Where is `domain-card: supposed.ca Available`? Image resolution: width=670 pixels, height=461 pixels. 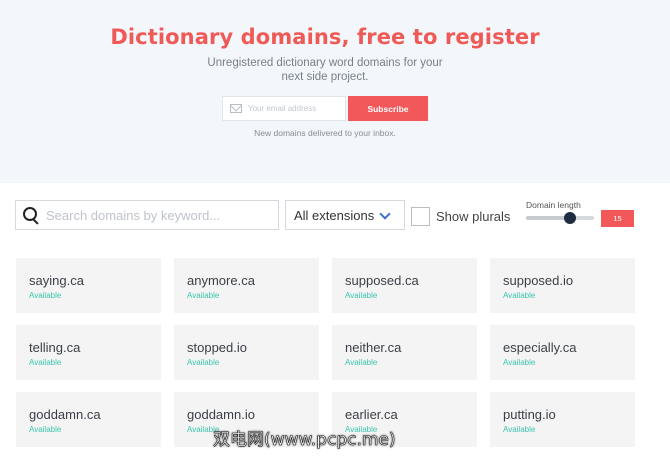 domain-card: supposed.ca Available is located at coordinates (404, 285).